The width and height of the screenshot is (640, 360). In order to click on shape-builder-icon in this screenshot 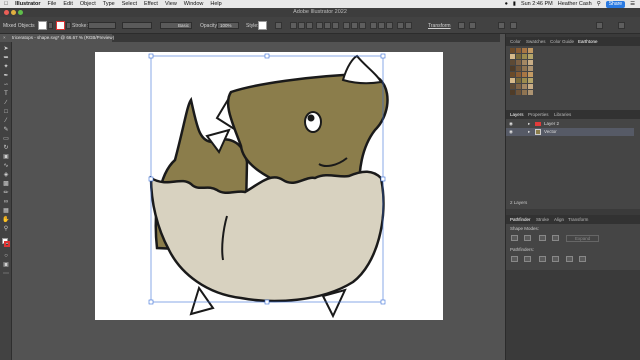, I will do `click(472, 25)`.